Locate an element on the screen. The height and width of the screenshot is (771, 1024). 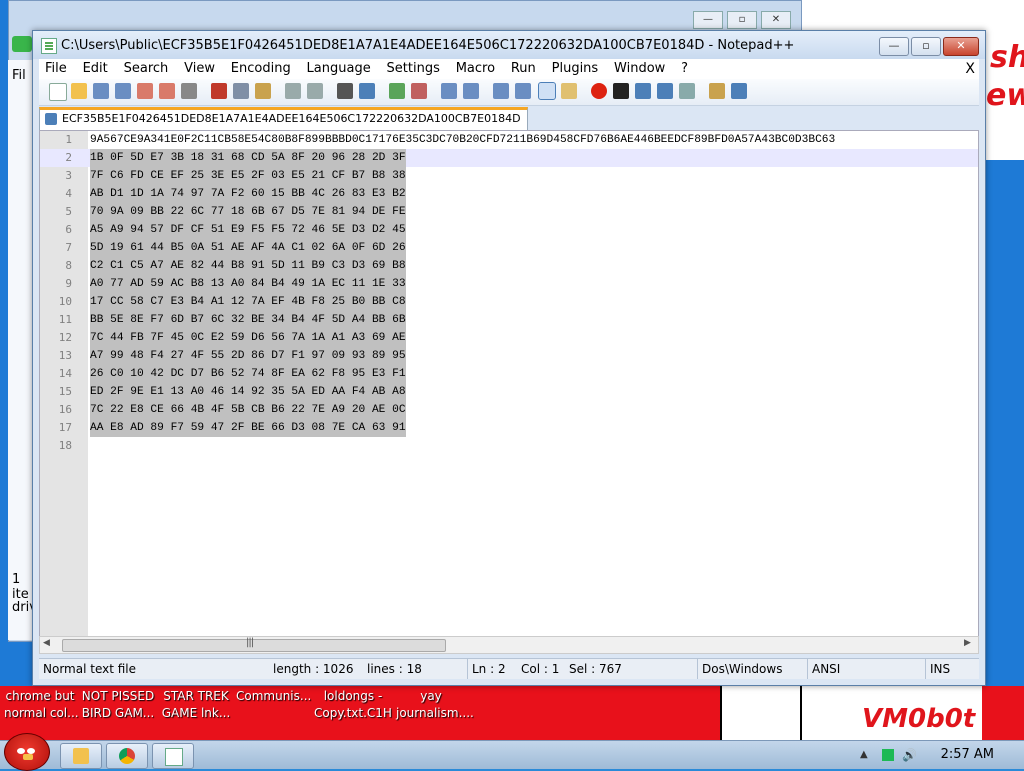
bg-minimize-button: — is located at coordinates (708, 20).